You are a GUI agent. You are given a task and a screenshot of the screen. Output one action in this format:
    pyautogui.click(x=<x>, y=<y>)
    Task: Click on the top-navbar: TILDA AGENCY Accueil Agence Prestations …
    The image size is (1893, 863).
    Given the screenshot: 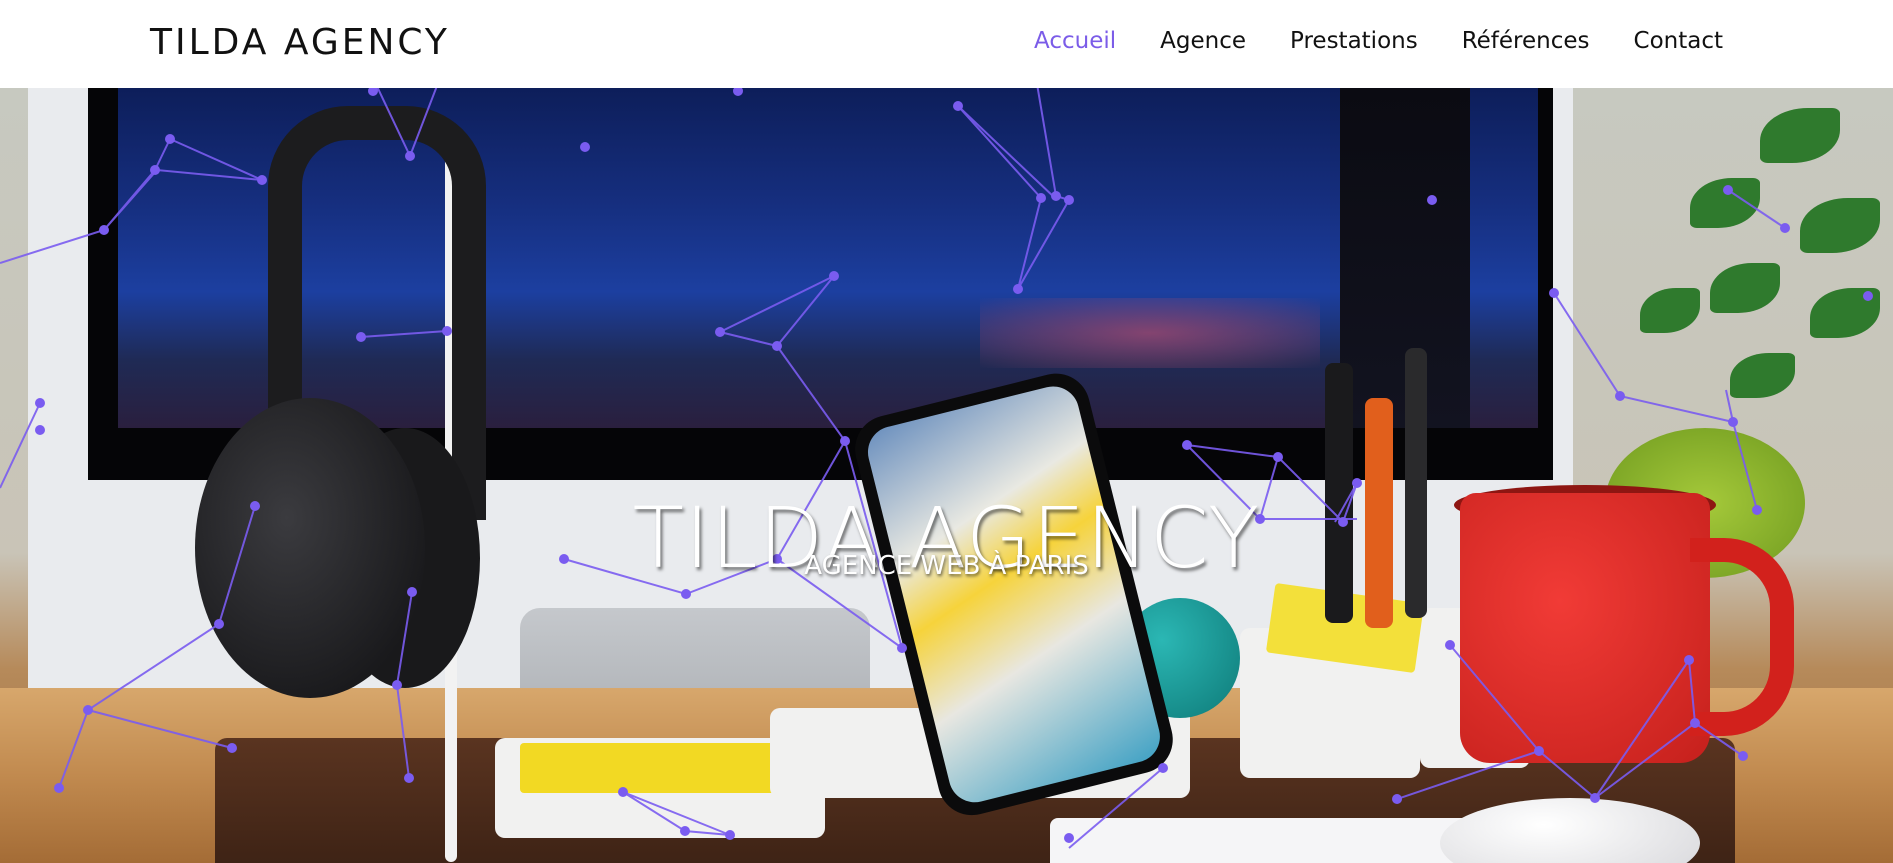 What is the action you would take?
    pyautogui.click(x=946, y=44)
    